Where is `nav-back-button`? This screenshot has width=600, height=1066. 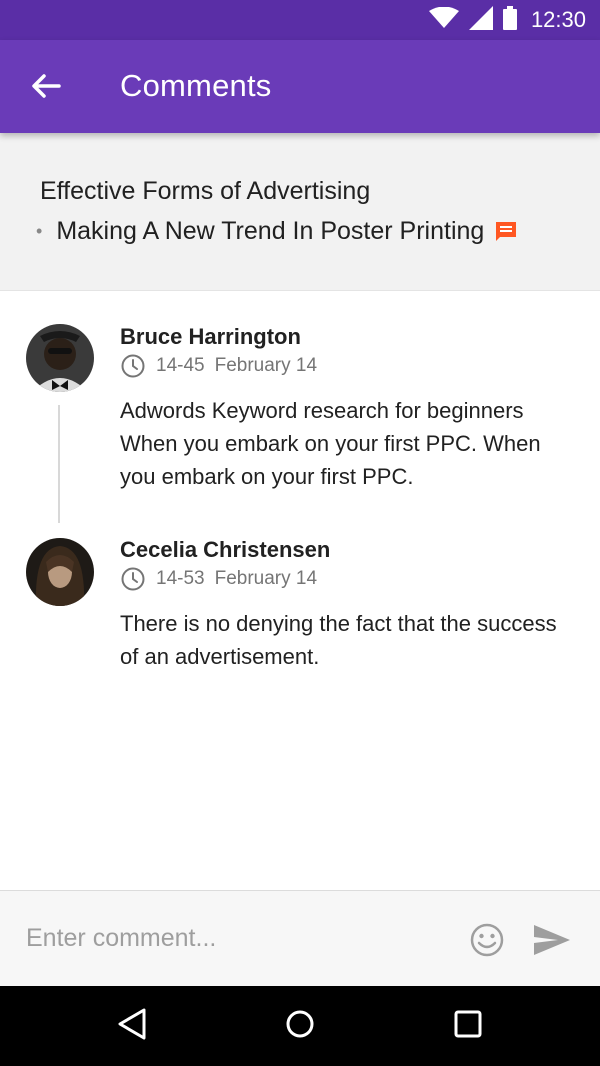
nav-back-button is located at coordinates (132, 1026).